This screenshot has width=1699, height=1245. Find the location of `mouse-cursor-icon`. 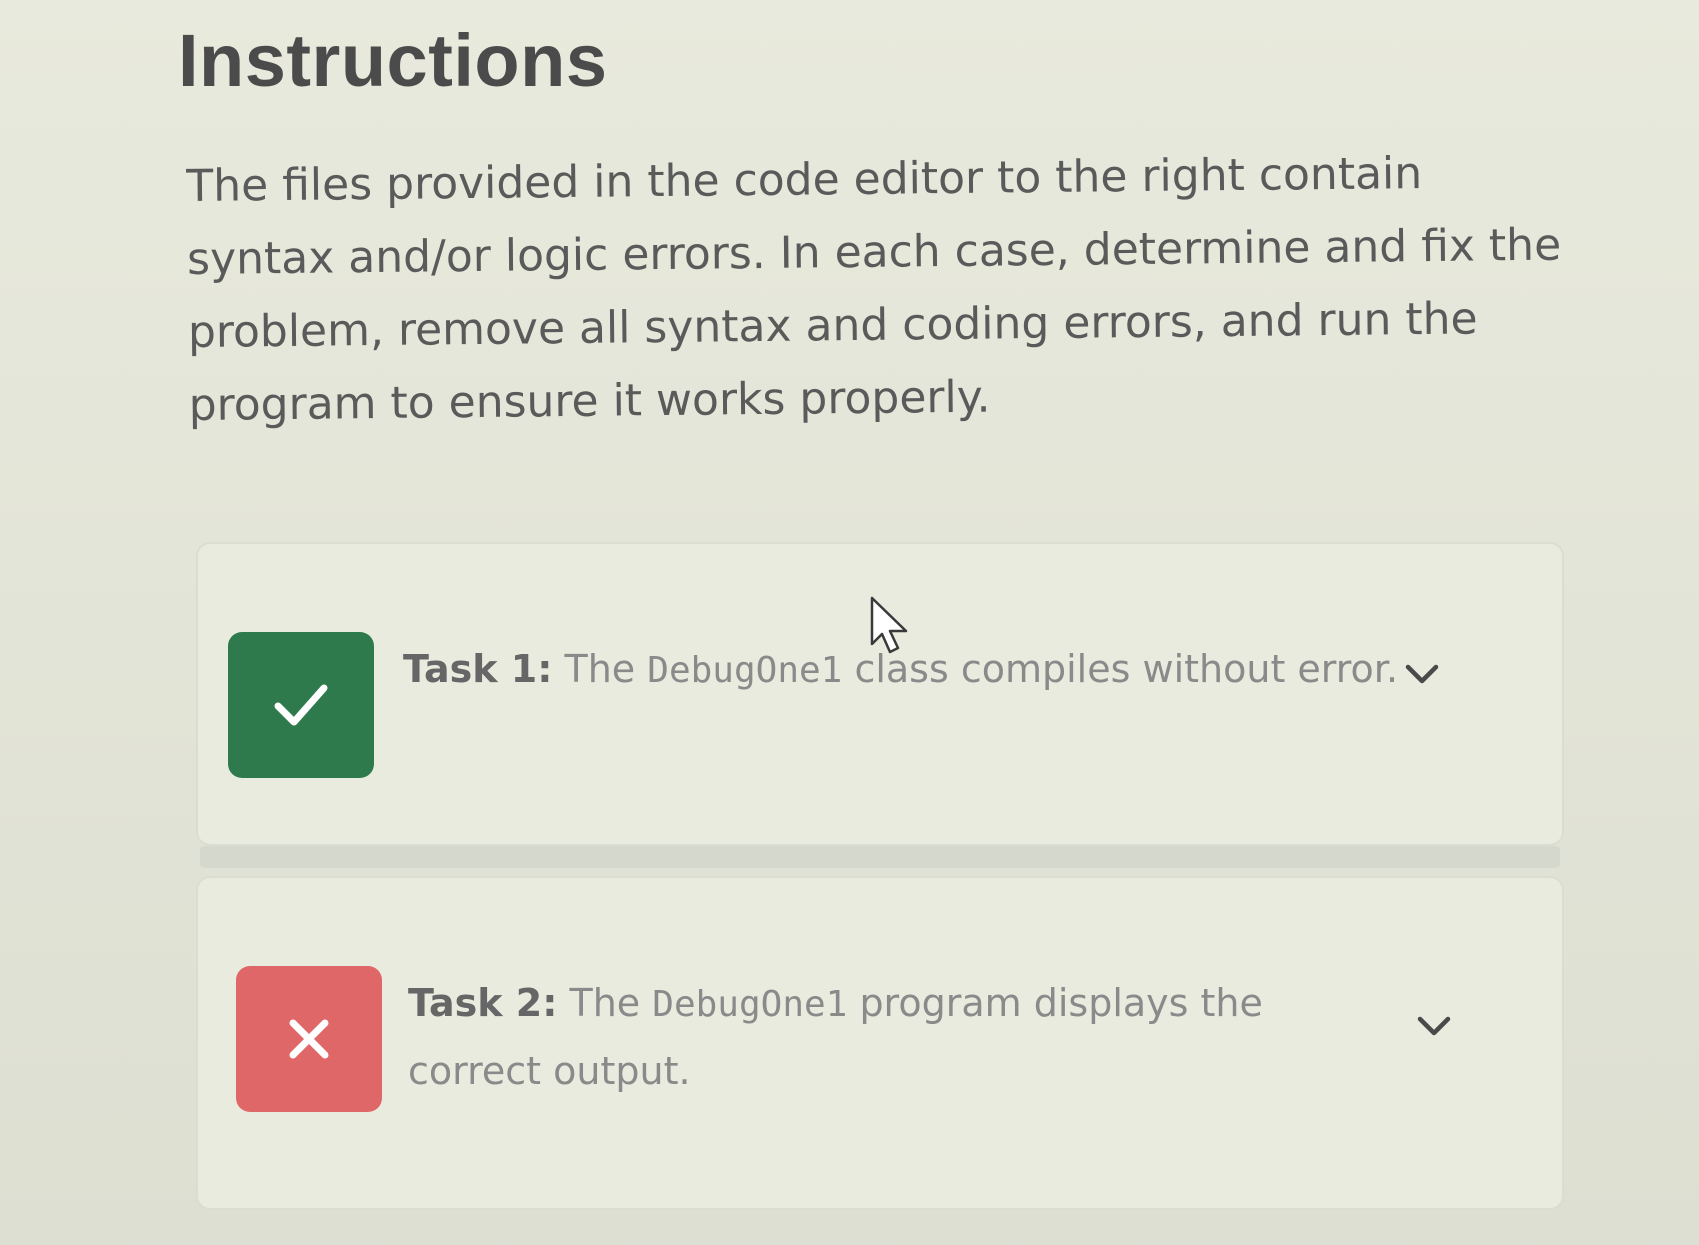

mouse-cursor-icon is located at coordinates (889, 625).